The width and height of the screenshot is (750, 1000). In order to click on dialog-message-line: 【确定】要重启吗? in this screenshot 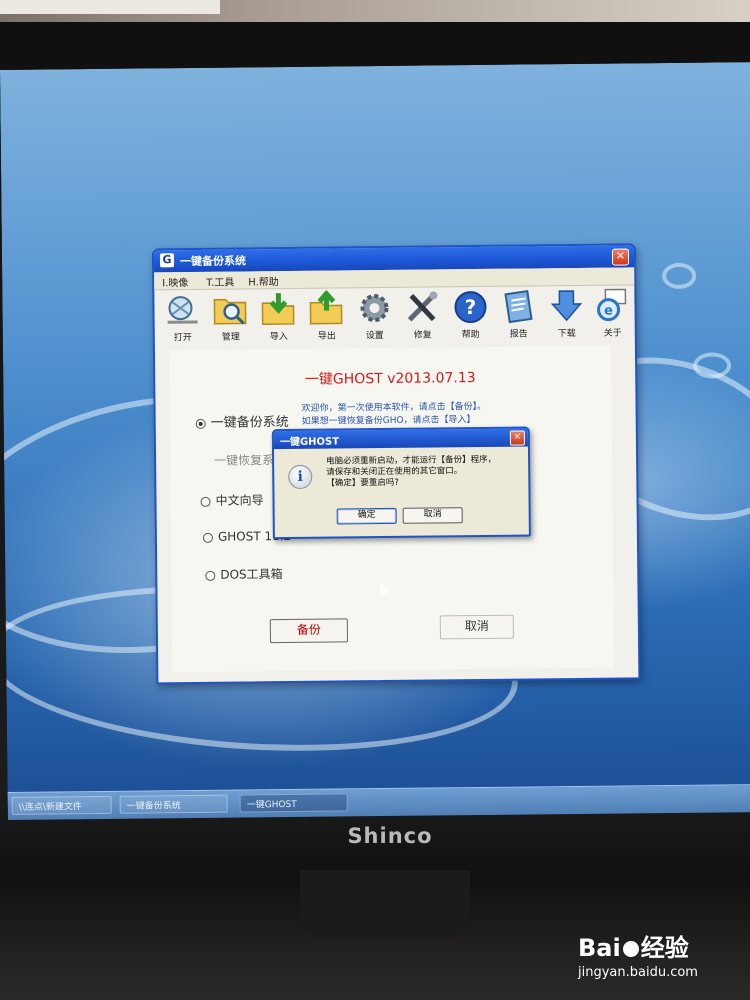, I will do `click(362, 483)`.